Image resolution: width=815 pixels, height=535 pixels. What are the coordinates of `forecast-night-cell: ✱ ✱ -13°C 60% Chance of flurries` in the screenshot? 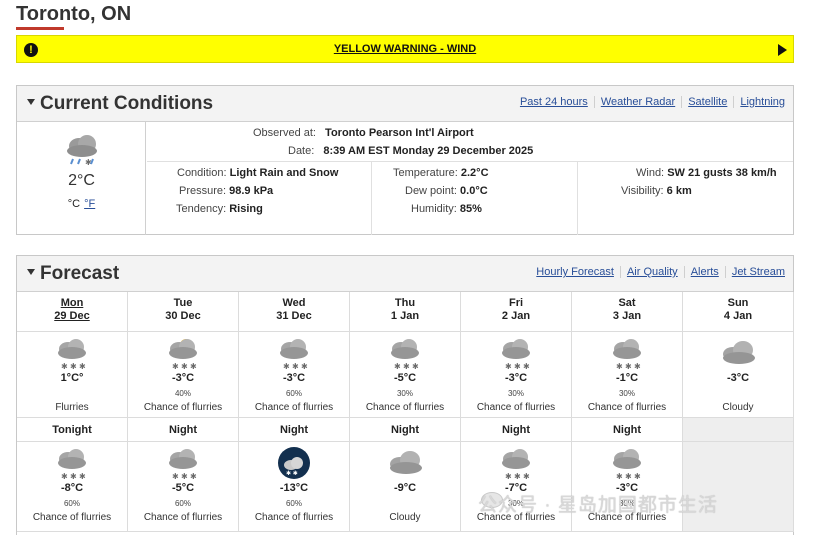 It's located at (294, 487).